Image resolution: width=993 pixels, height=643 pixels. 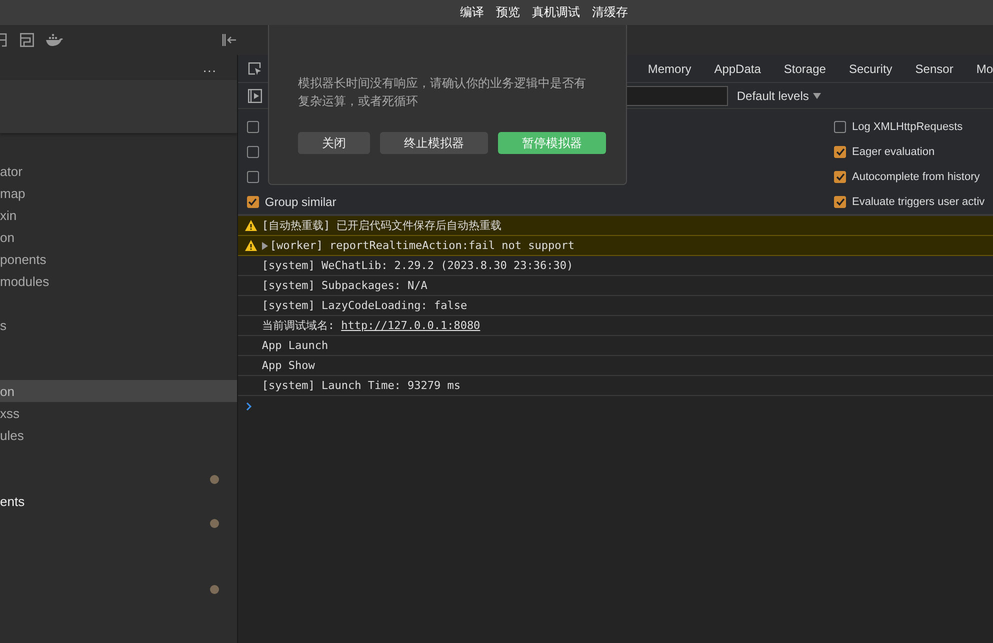 What do you see at coordinates (12, 501) in the screenshot?
I see `folder-name: ents` at bounding box center [12, 501].